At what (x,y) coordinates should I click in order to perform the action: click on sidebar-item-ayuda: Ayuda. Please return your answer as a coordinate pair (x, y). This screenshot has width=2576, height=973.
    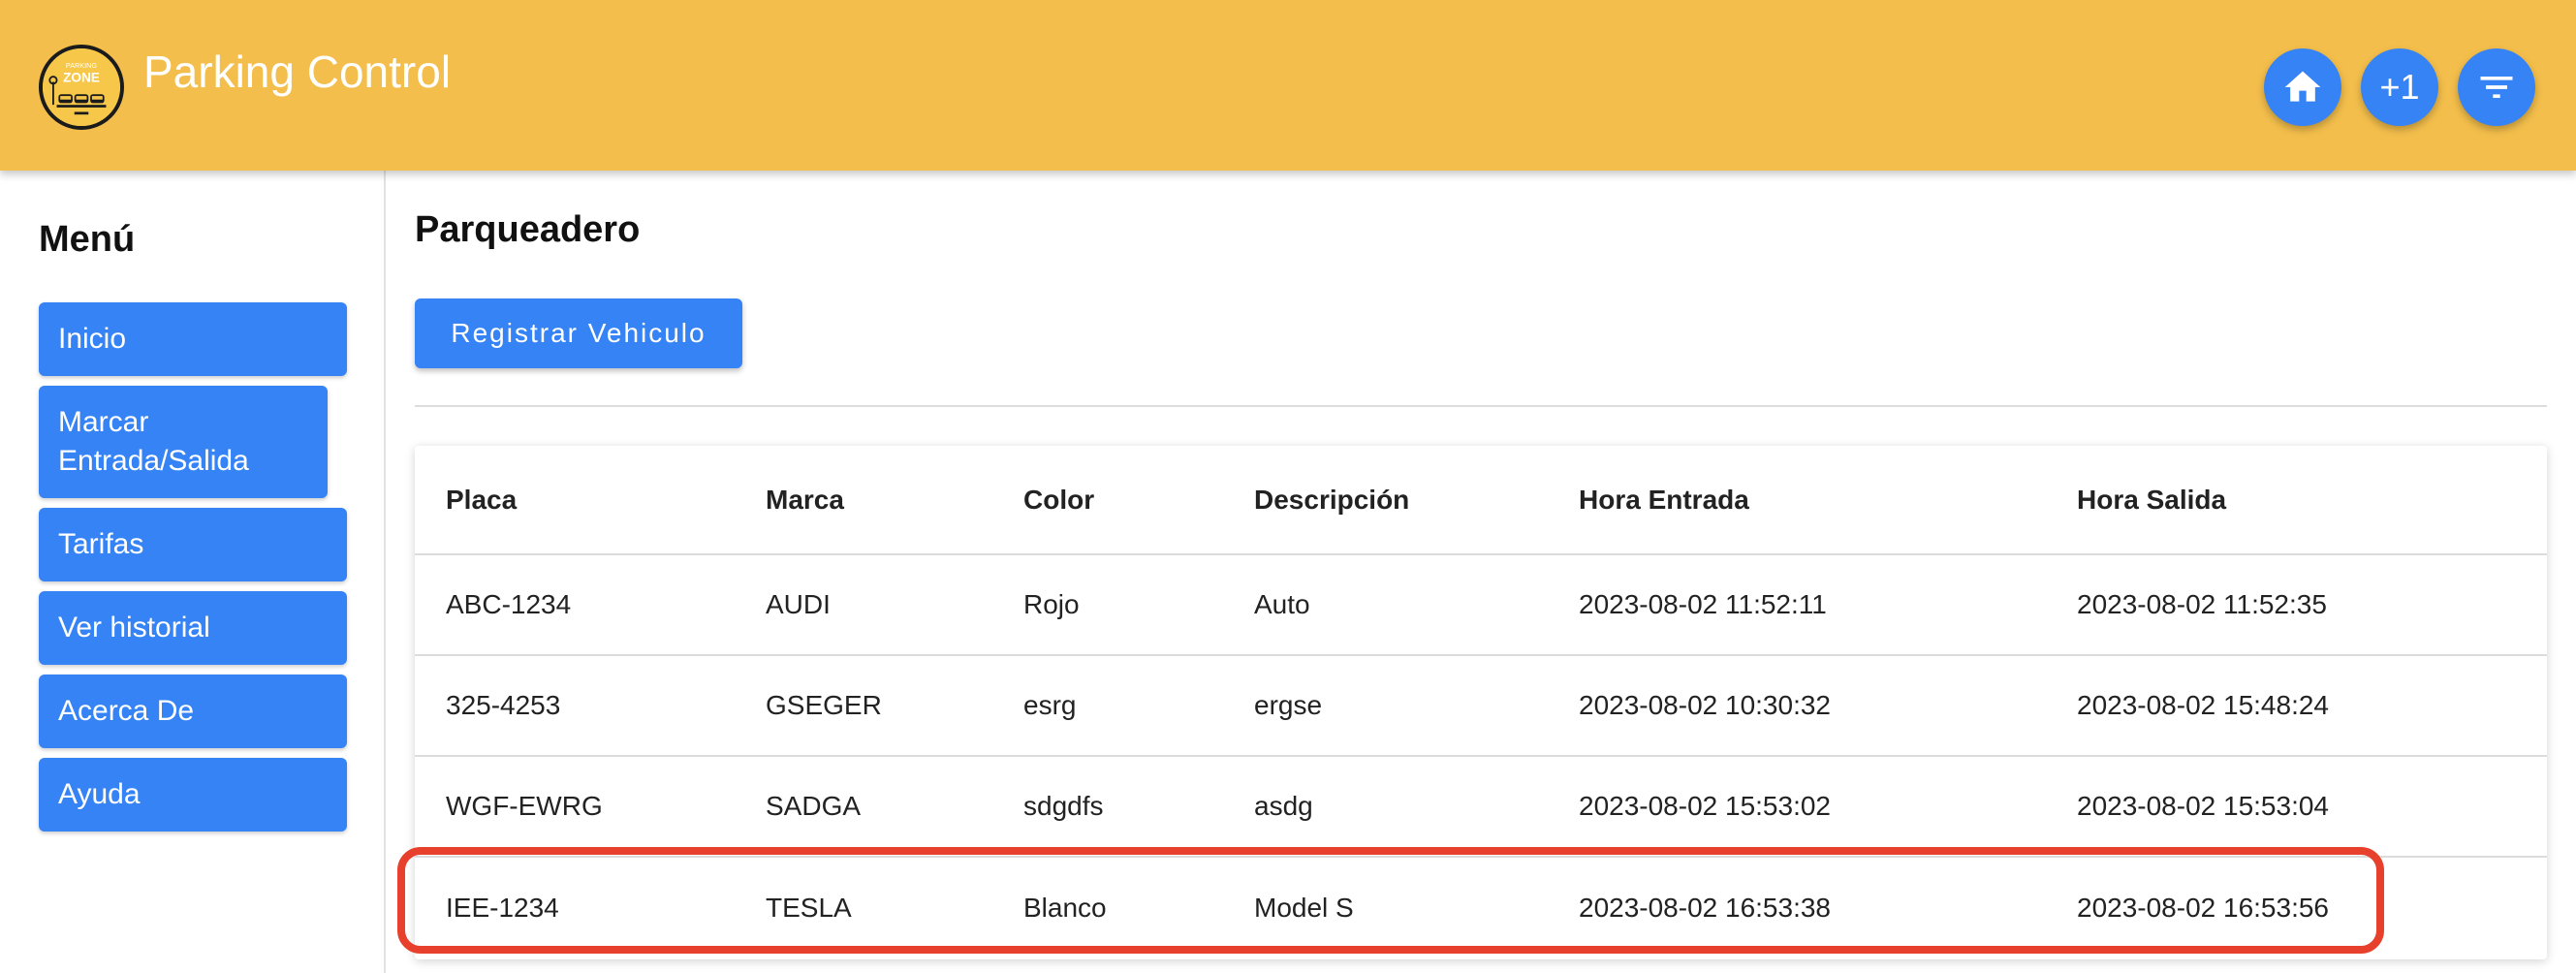
    Looking at the image, I should click on (193, 795).